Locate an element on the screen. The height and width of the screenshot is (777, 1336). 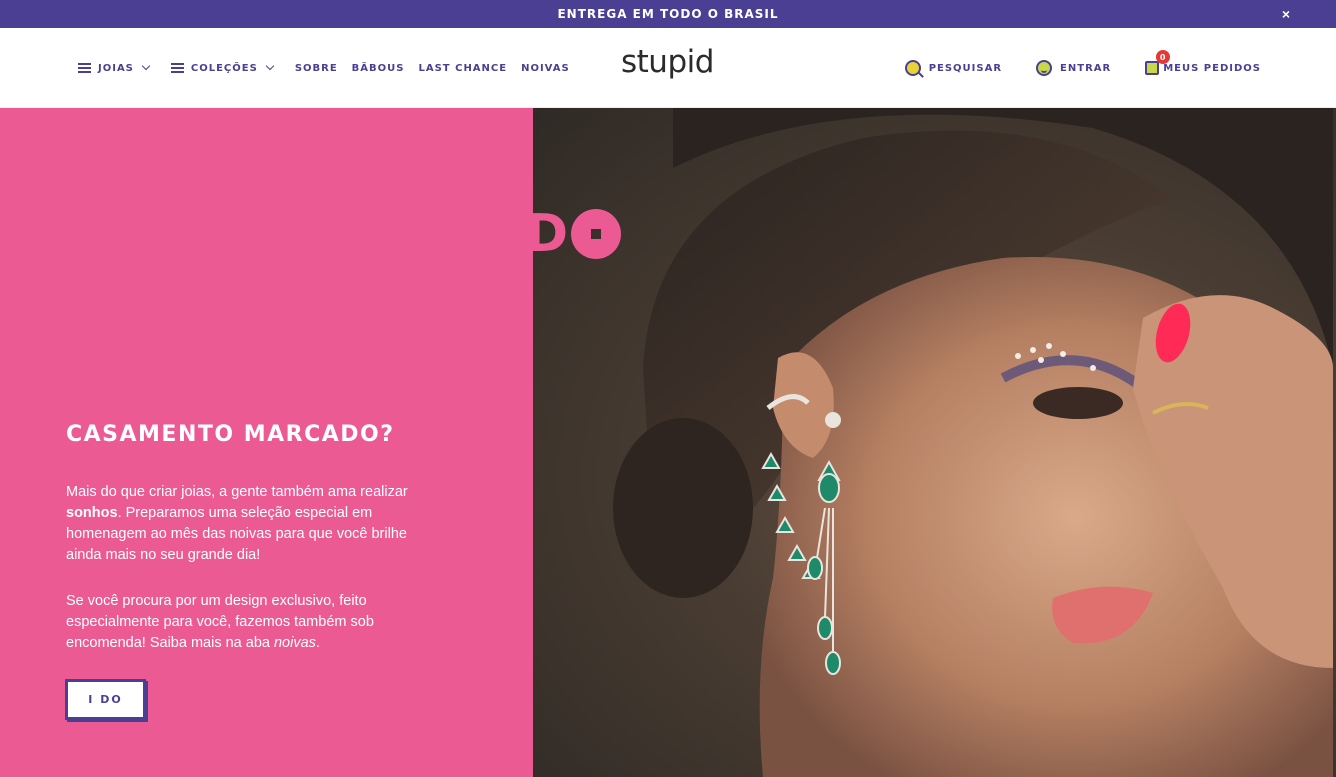
nav-last-chance: LAST CHANCE is located at coordinates (462, 68).